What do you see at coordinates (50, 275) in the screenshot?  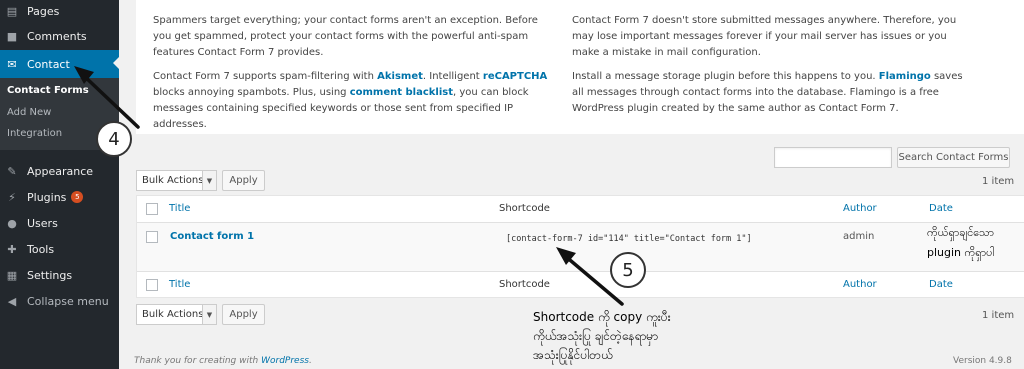 I see `menu-label-settings: Settings` at bounding box center [50, 275].